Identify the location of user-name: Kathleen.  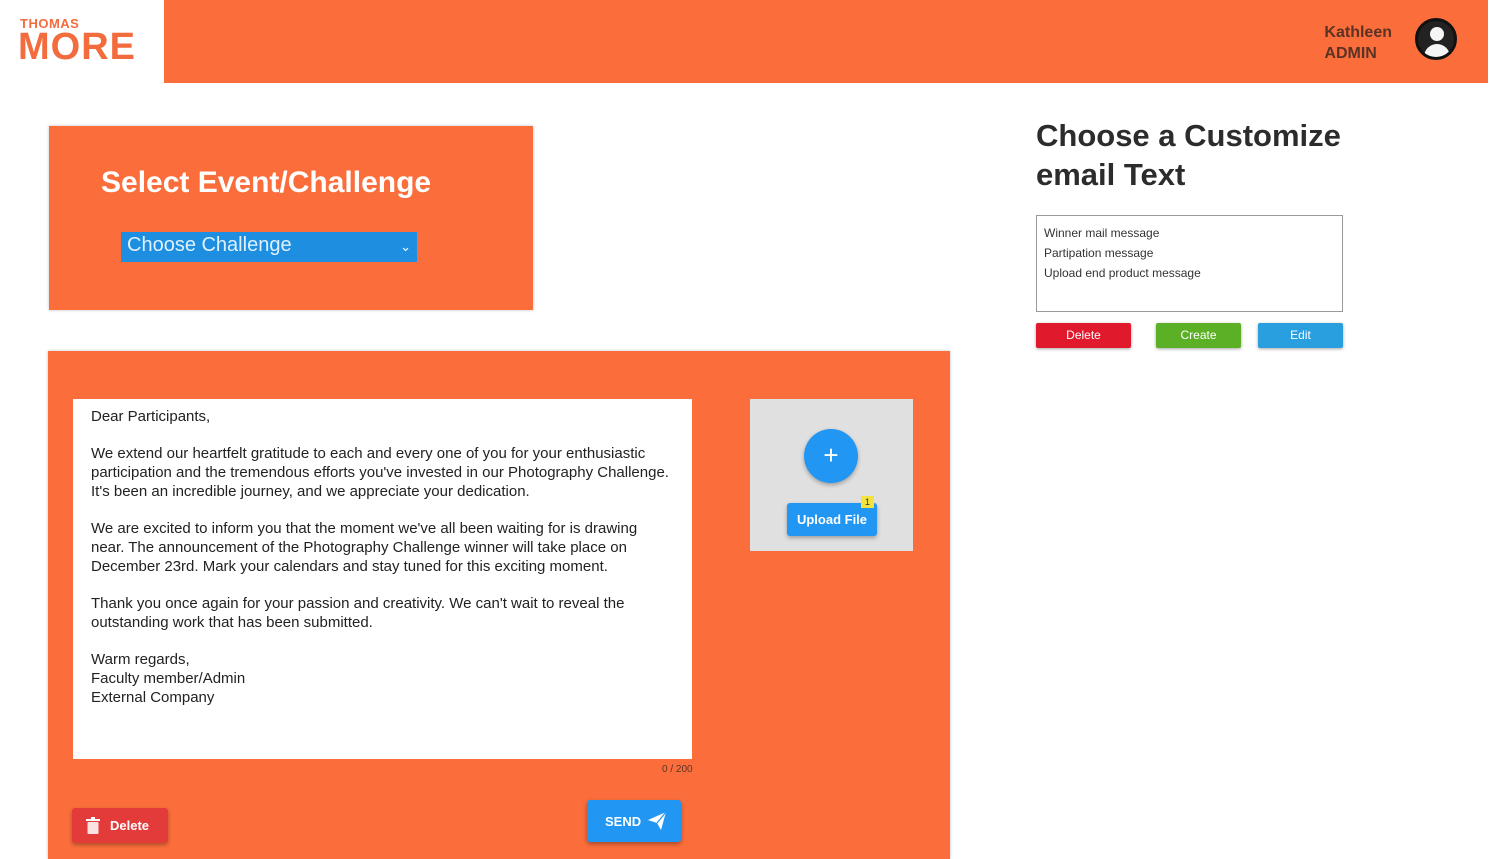
(1358, 32).